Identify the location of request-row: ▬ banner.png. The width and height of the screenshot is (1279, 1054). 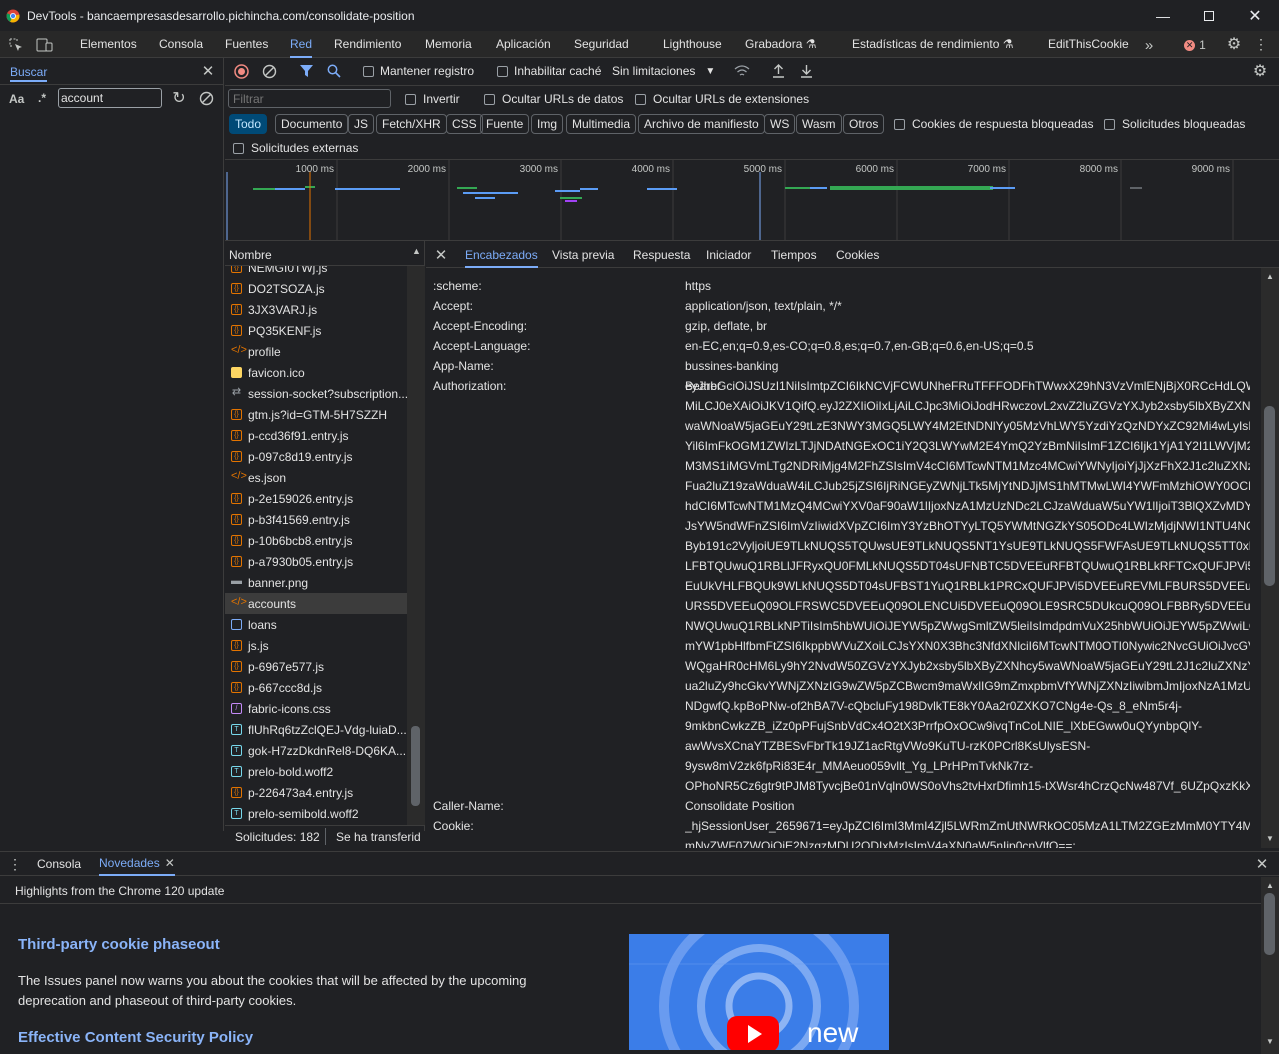
(316, 582).